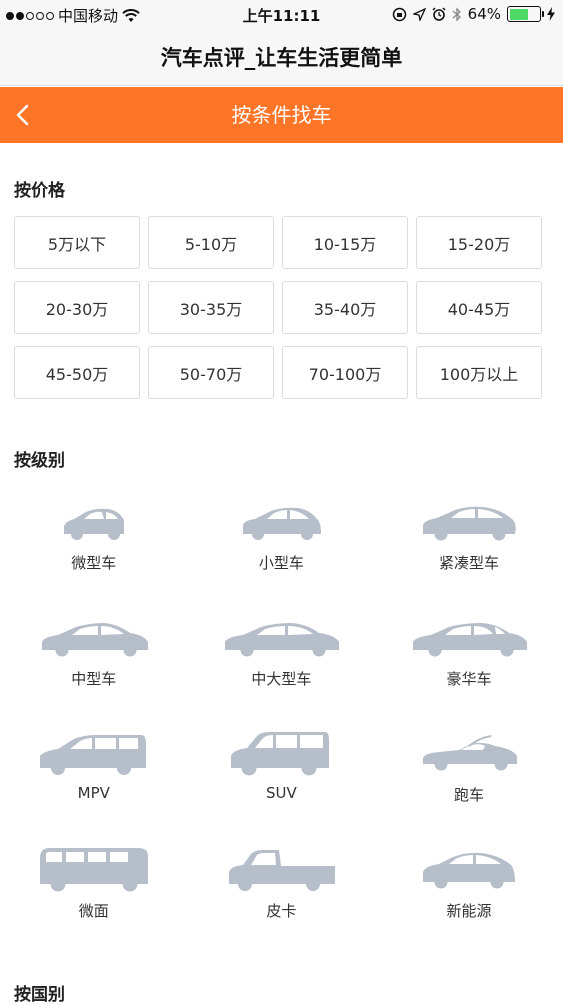 This screenshot has width=563, height=1005. Describe the element at coordinates (479, 372) in the screenshot. I see `price-option-button: 100万以上` at that location.